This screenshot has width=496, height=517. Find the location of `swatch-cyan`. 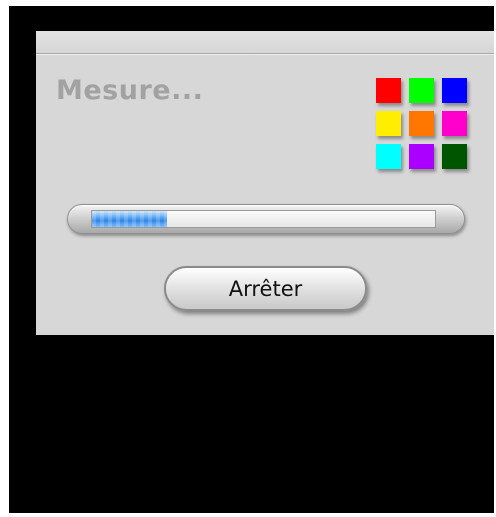

swatch-cyan is located at coordinates (388, 156).